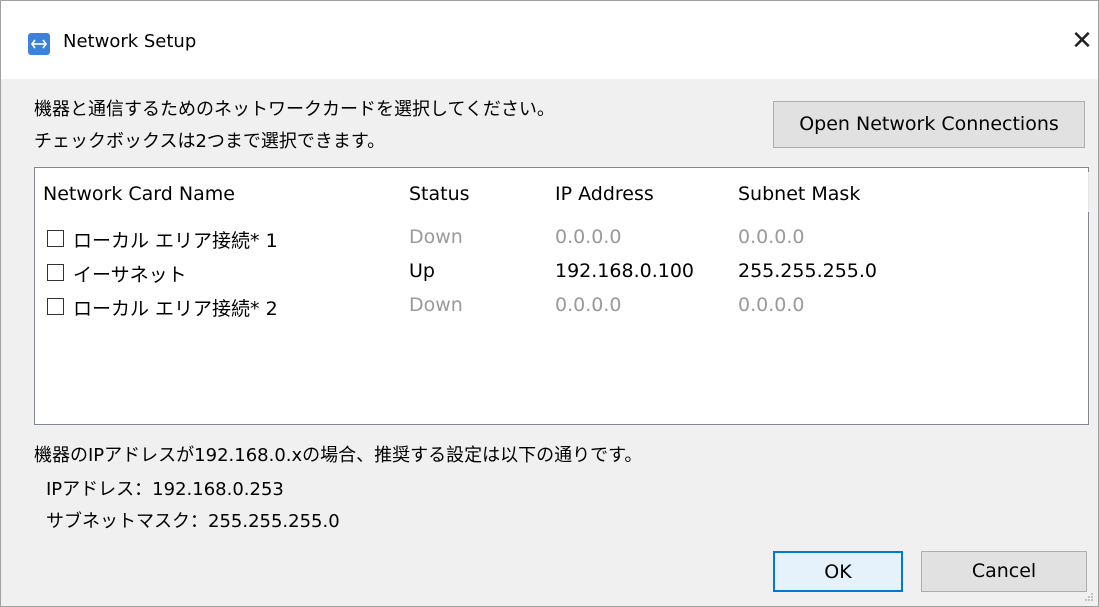  Describe the element at coordinates (604, 194) in the screenshot. I see `column-header-ip-address: IP Address` at that location.